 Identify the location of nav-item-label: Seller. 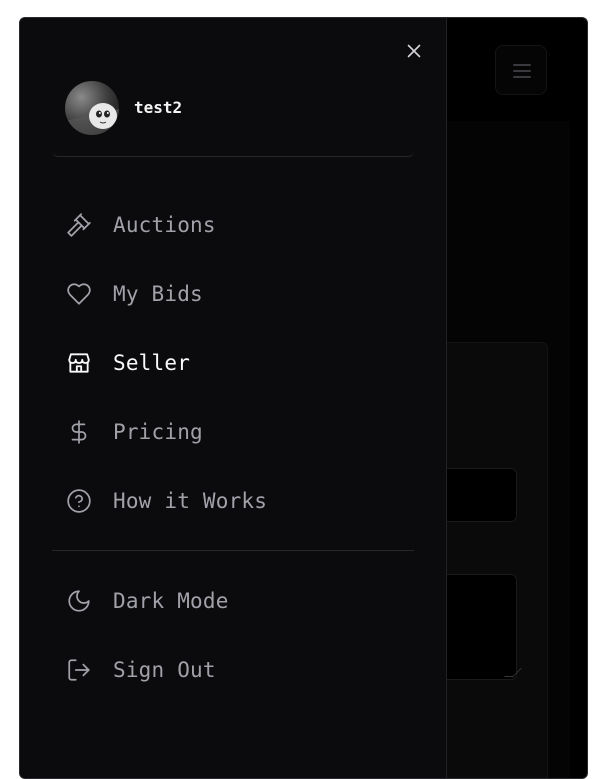
(152, 362).